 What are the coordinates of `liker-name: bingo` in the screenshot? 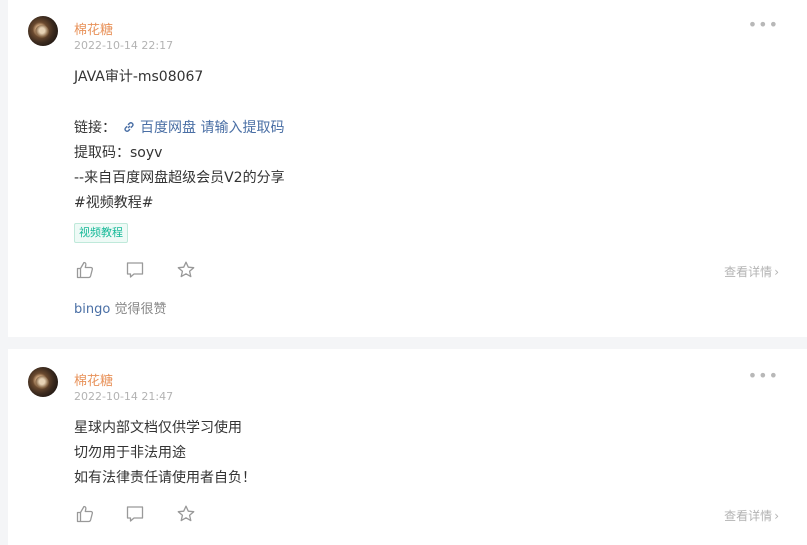 It's located at (92, 309).